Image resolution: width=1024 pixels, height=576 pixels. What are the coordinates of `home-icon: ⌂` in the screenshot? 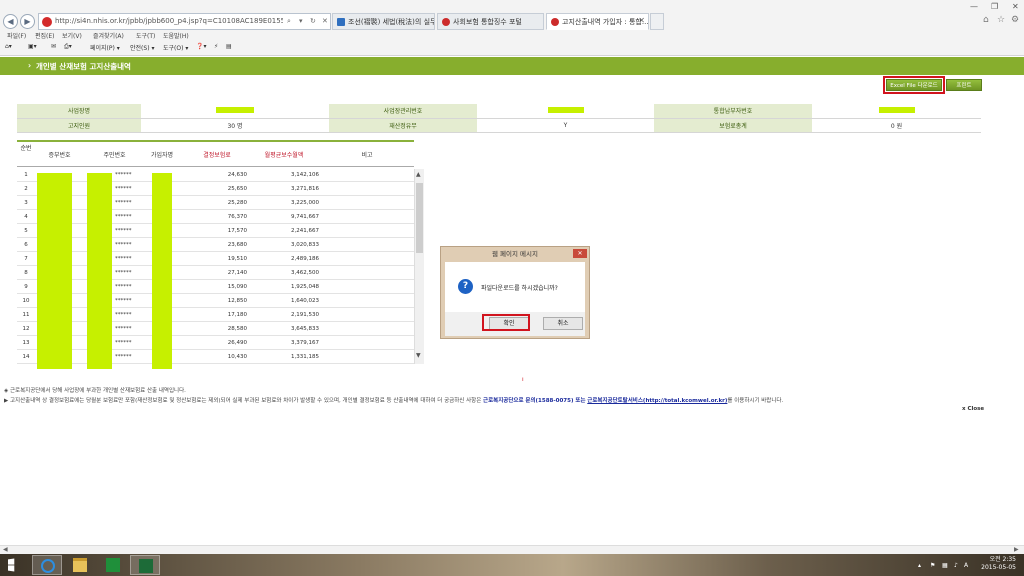 It's located at (986, 20).